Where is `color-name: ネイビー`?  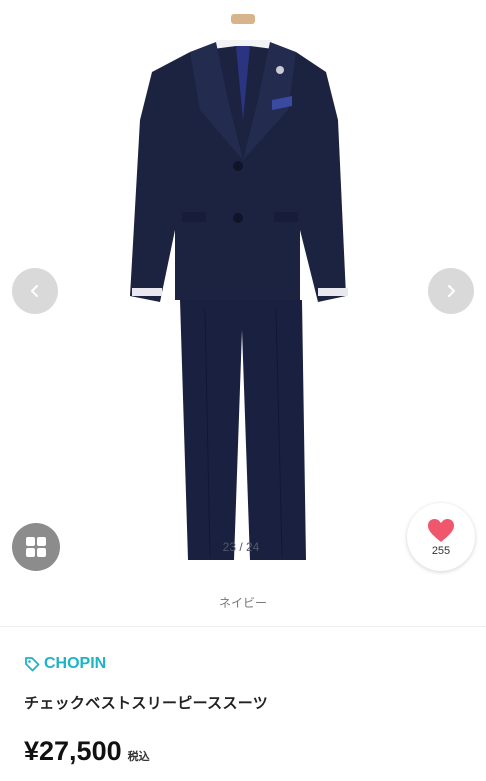
color-name: ネイビー is located at coordinates (242, 603).